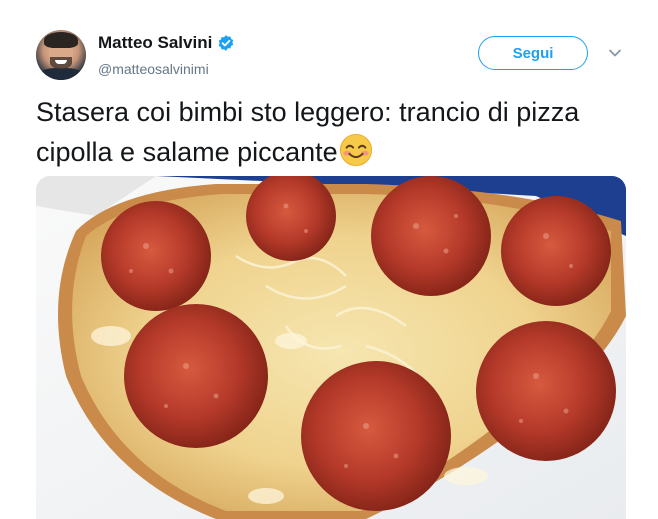 This screenshot has height=519, width=658. I want to click on avatar-collar, so click(61, 74).